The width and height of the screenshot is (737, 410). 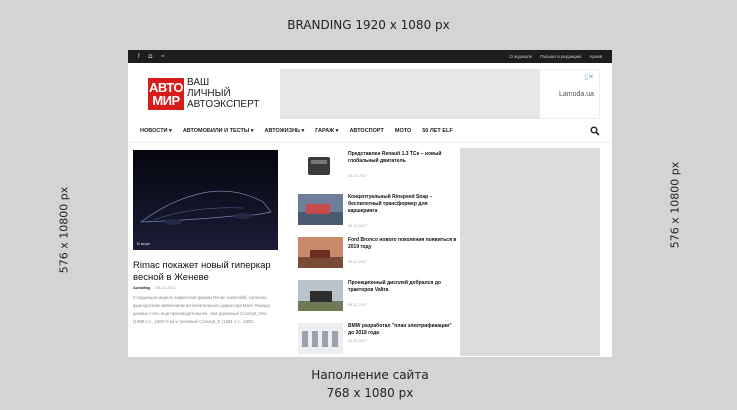 I want to click on right-zone-label: 576 x 10800 px, so click(x=674, y=205).